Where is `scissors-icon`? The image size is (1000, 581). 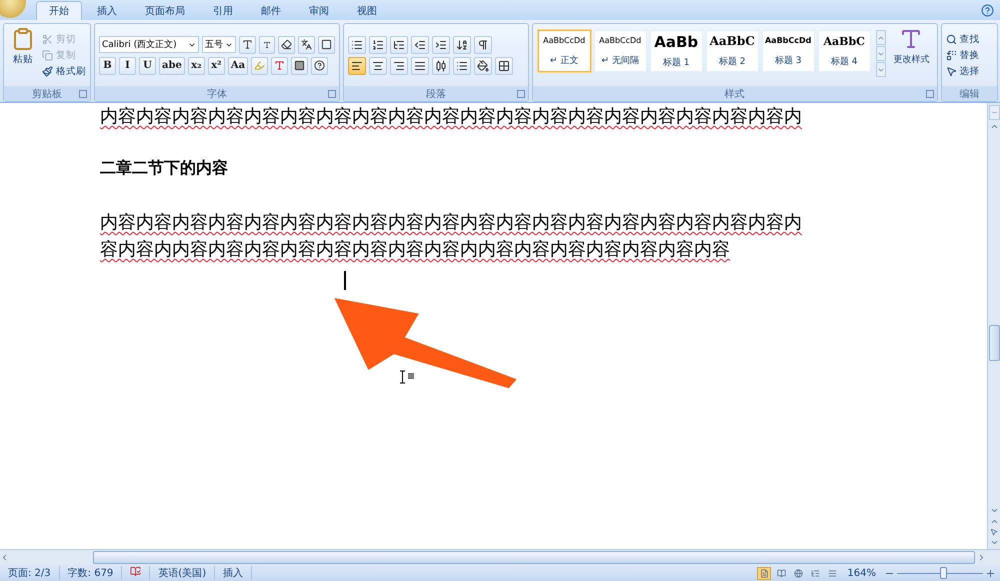 scissors-icon is located at coordinates (47, 39).